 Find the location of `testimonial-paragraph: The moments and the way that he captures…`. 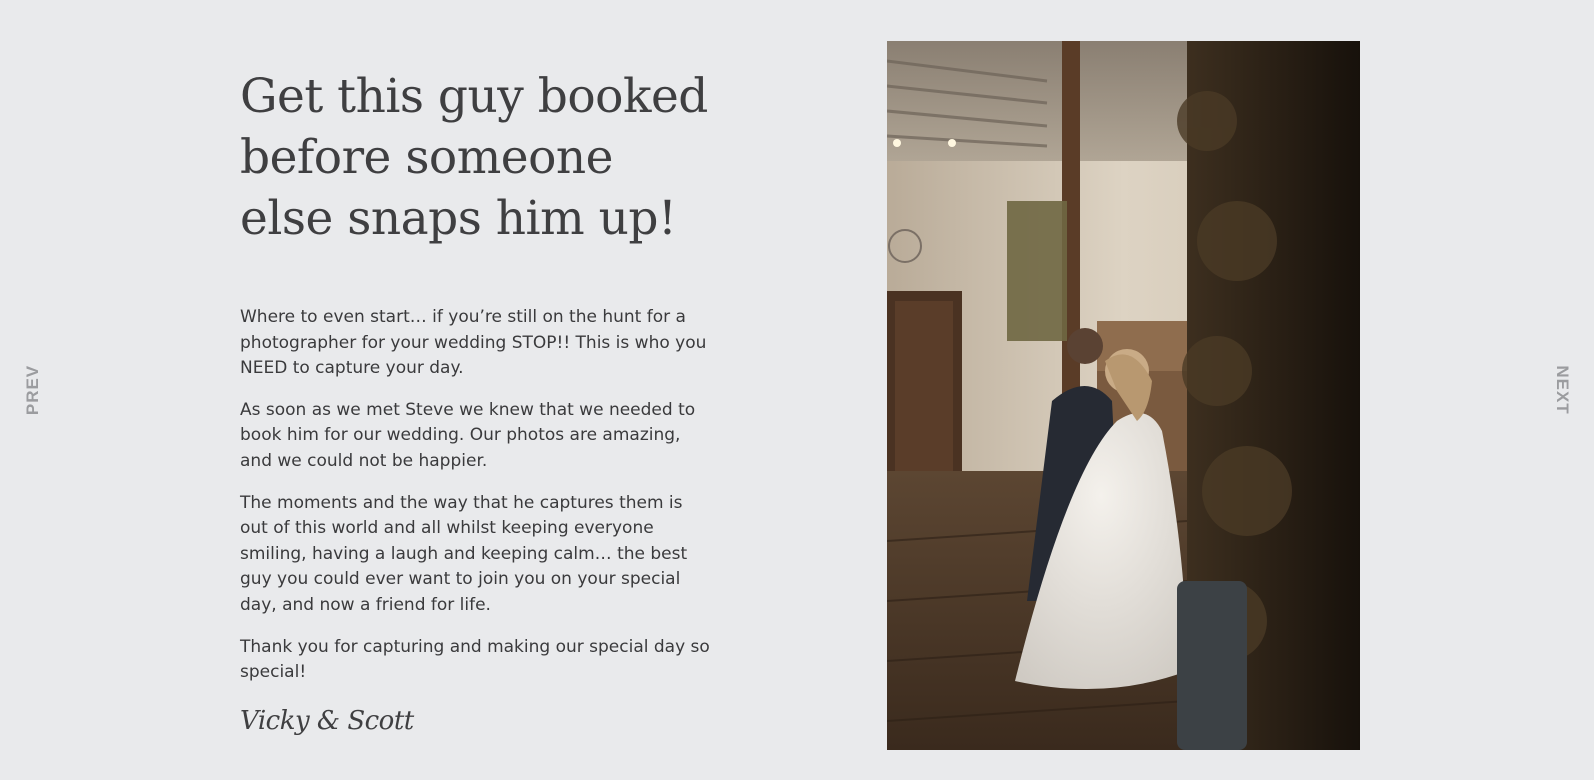

testimonial-paragraph: The moments and the way that he captures… is located at coordinates (464, 553).